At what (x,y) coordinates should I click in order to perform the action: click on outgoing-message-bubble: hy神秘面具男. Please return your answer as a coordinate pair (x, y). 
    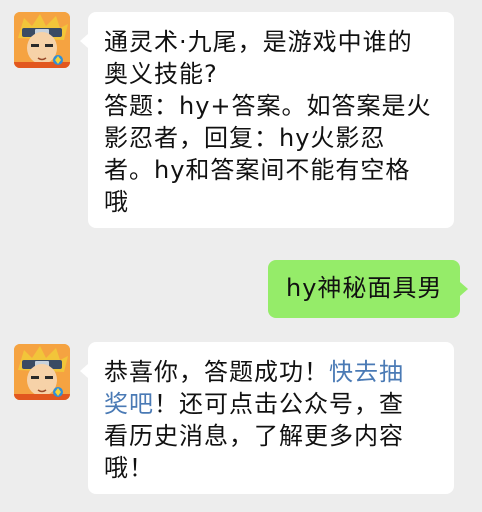
    Looking at the image, I should click on (368, 289).